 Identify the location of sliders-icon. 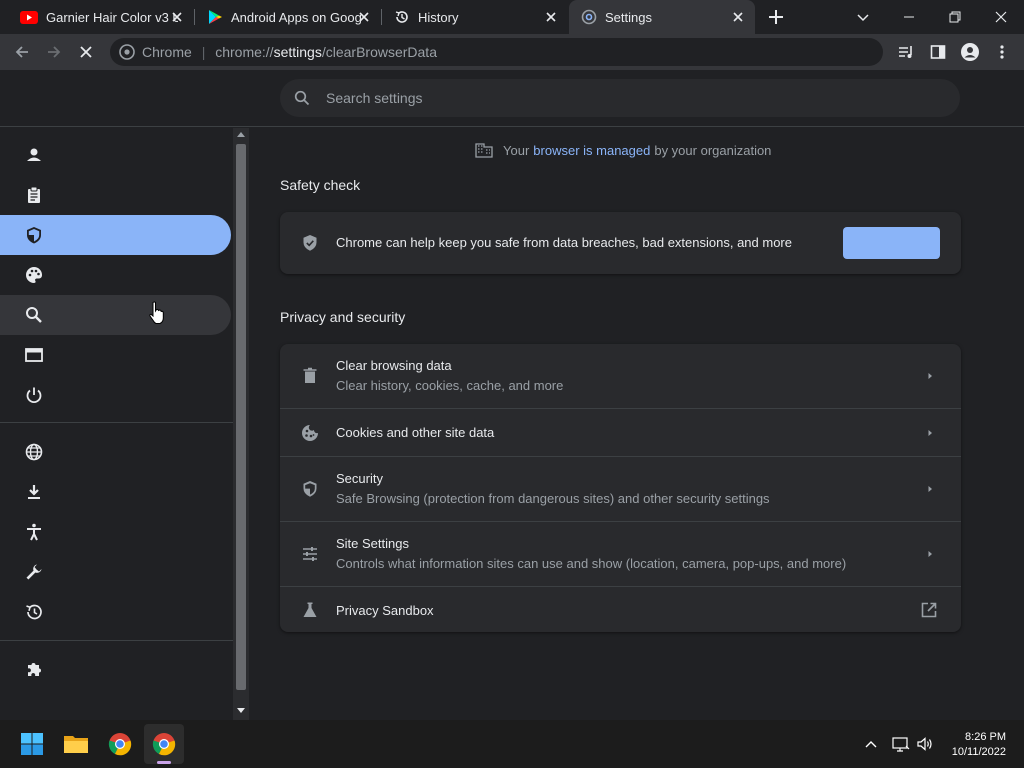
(310, 554).